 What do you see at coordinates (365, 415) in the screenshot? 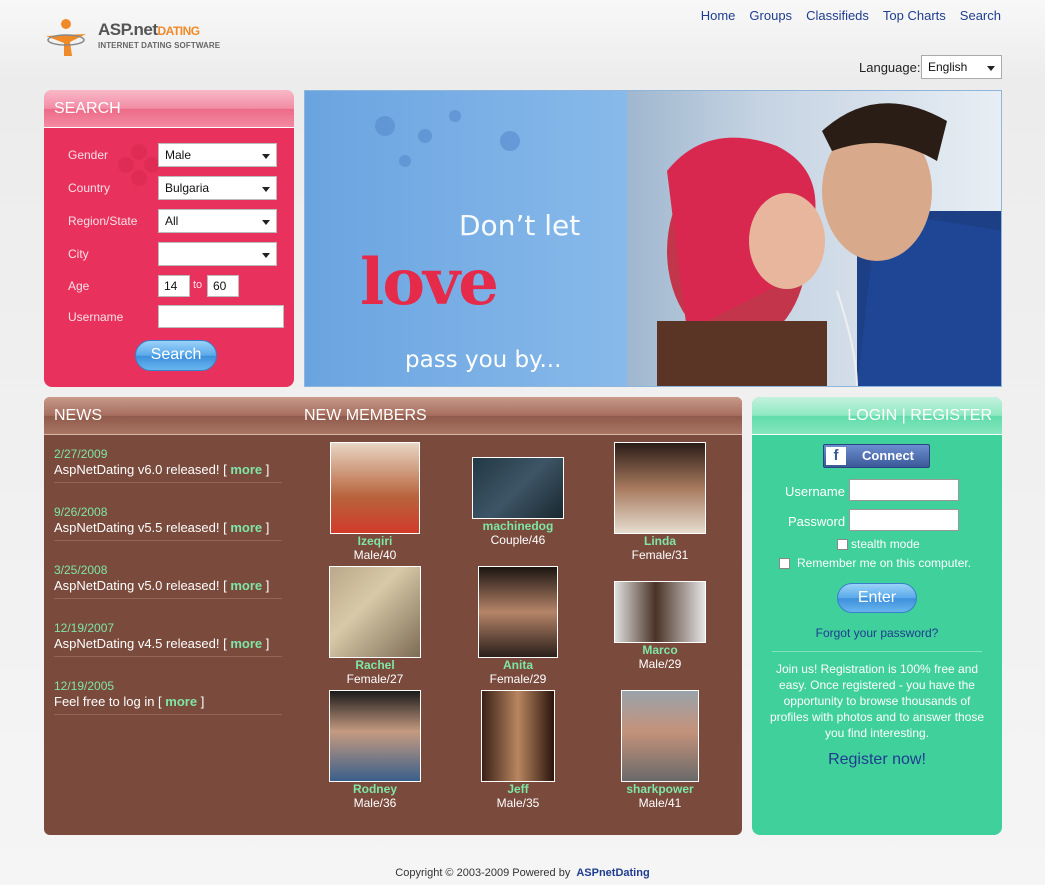
I see `new-members-title: NEW MEMBERS` at bounding box center [365, 415].